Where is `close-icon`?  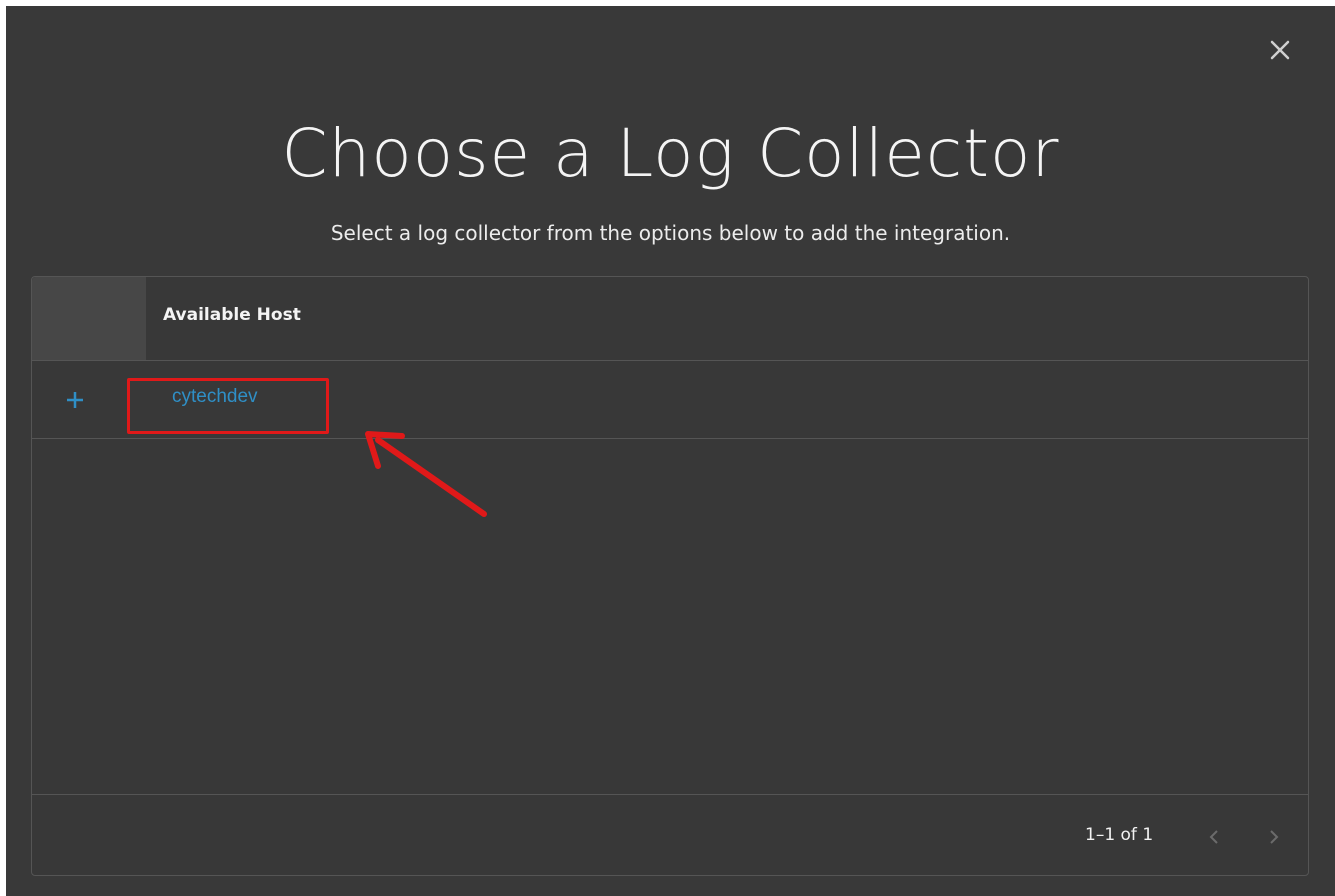 close-icon is located at coordinates (1280, 50).